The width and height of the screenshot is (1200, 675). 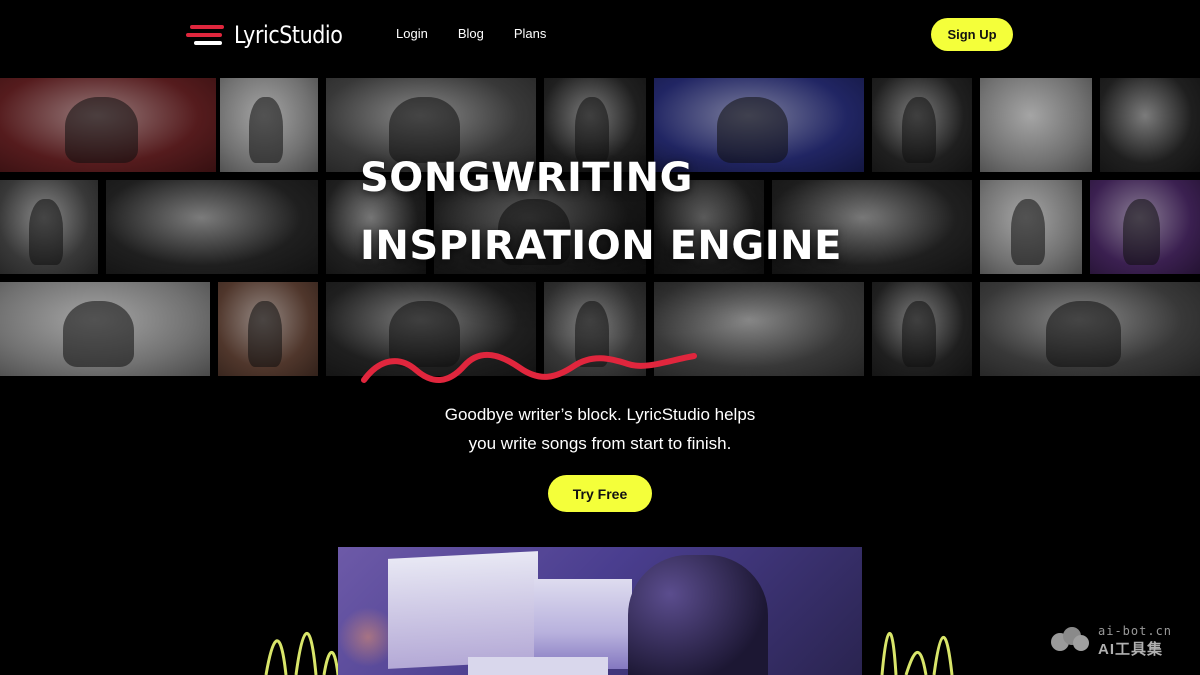 What do you see at coordinates (1135, 631) in the screenshot?
I see `watermark-domain: ai-bot.cn` at bounding box center [1135, 631].